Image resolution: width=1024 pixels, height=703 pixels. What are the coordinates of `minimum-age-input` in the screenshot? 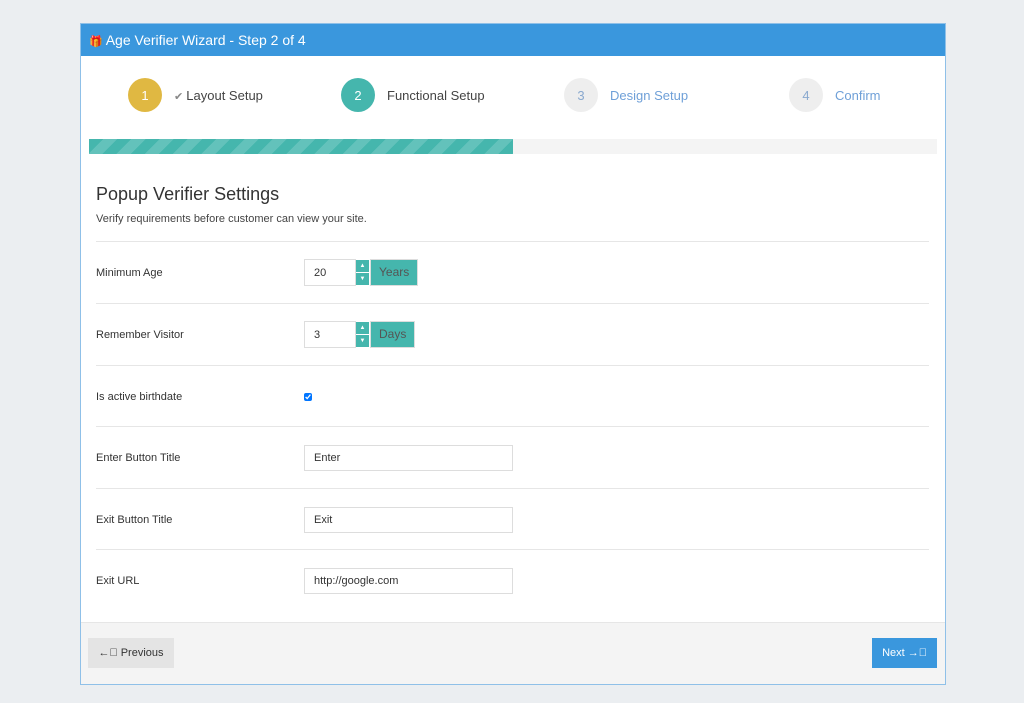 It's located at (330, 272).